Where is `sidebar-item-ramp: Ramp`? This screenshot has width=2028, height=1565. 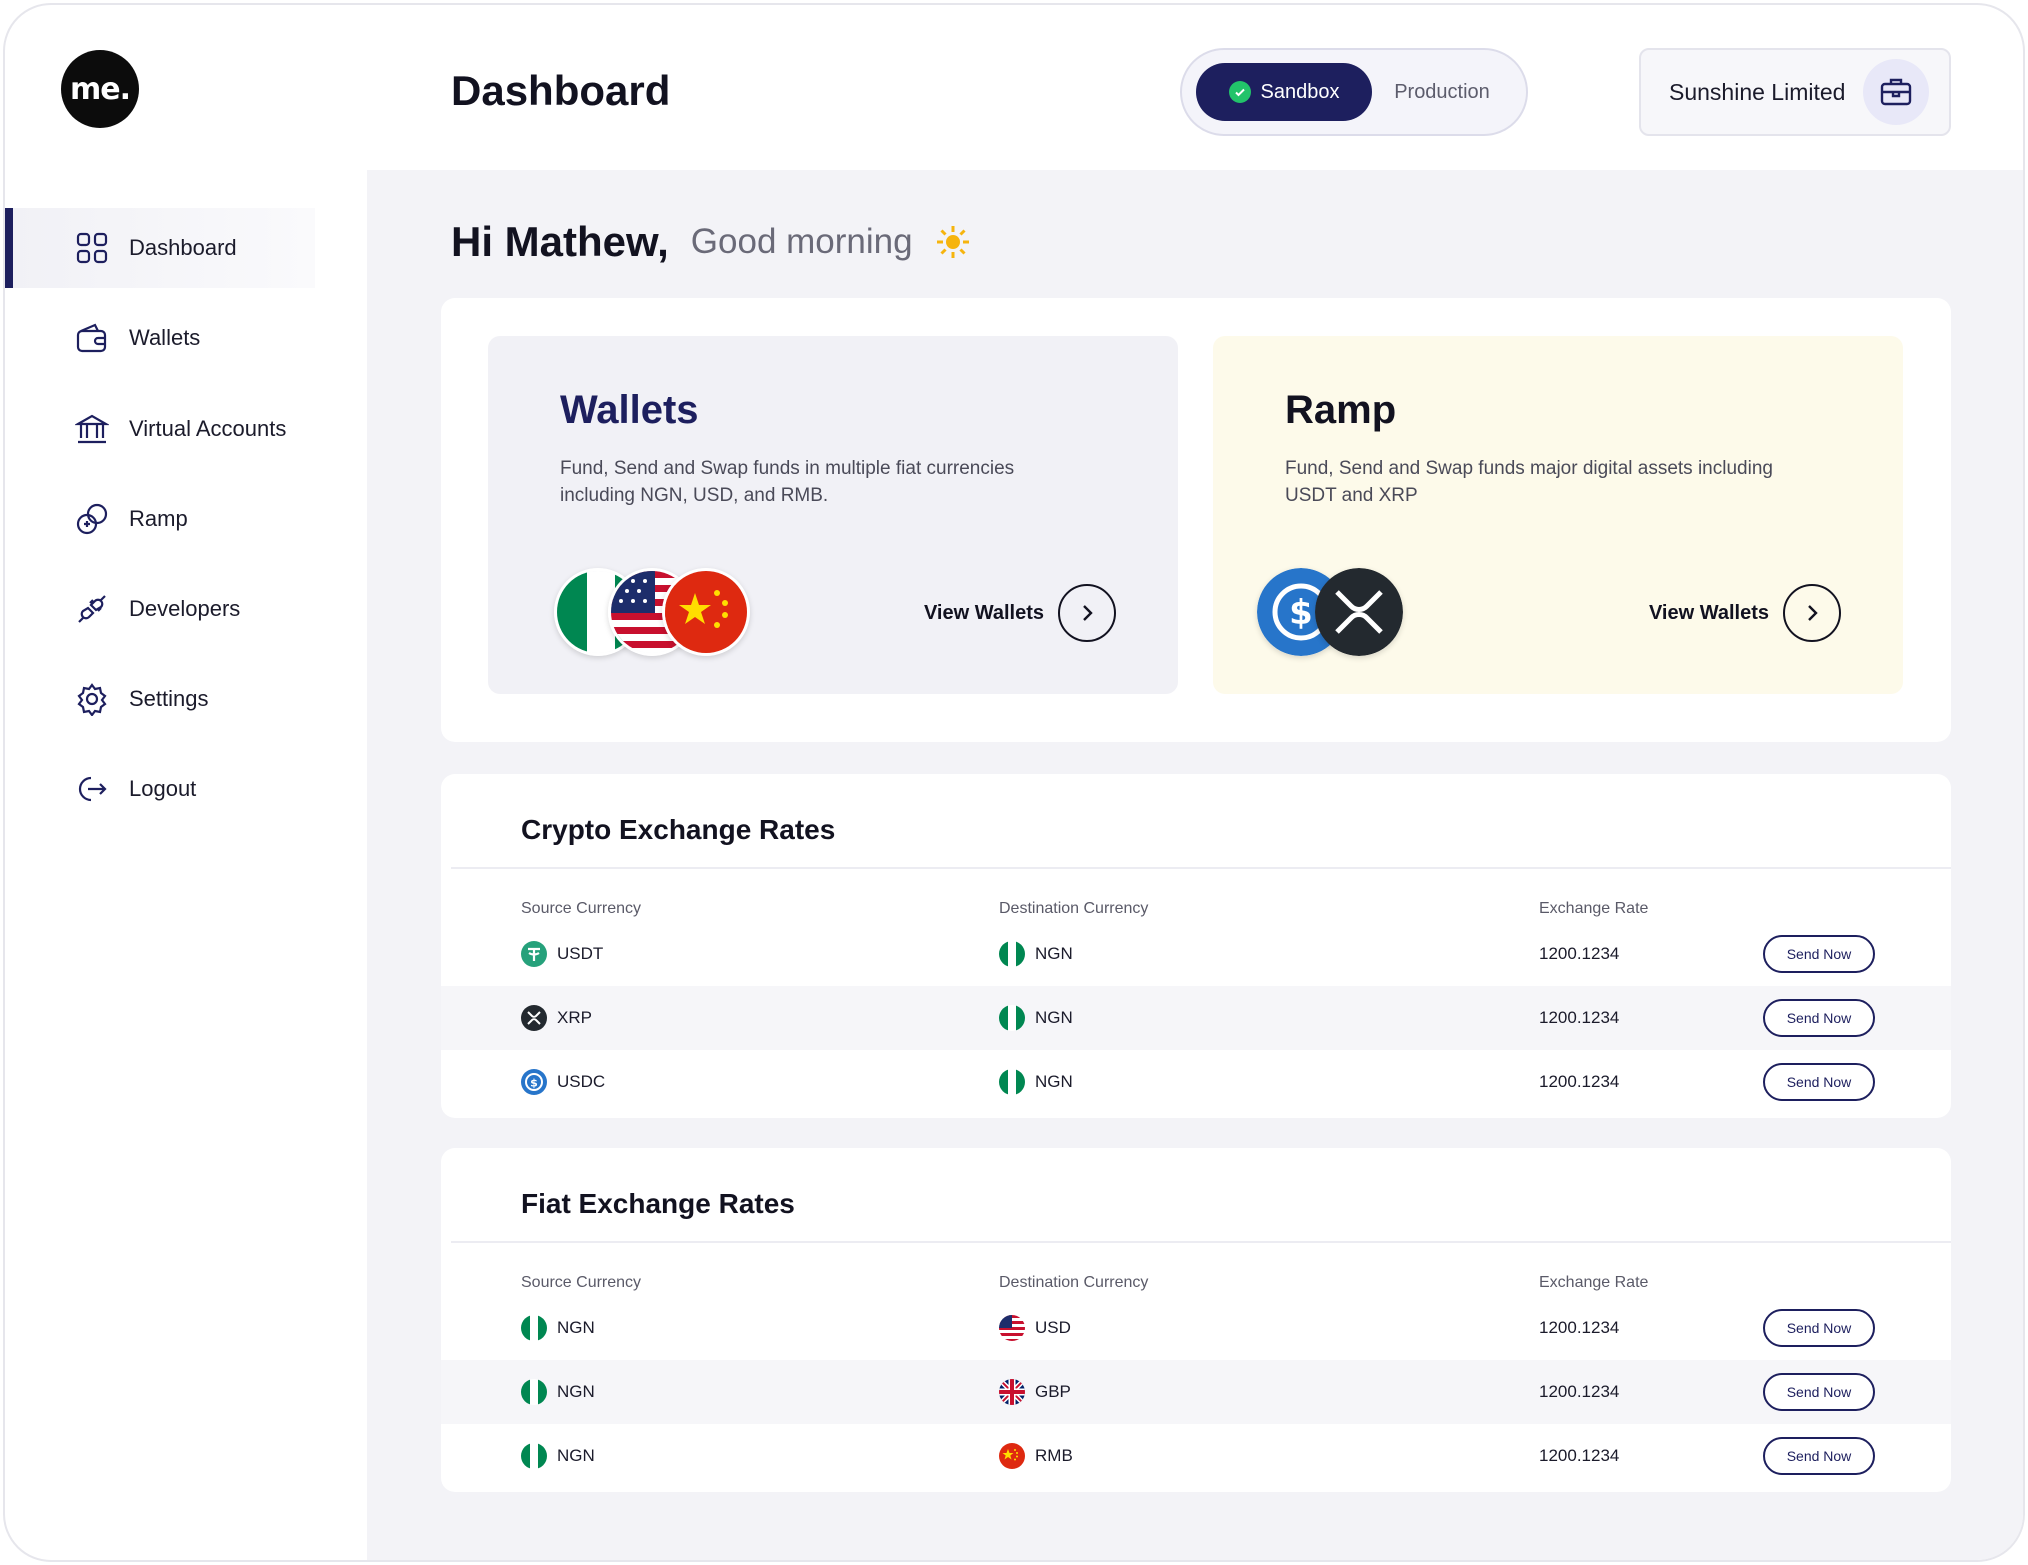 sidebar-item-ramp: Ramp is located at coordinates (160, 519).